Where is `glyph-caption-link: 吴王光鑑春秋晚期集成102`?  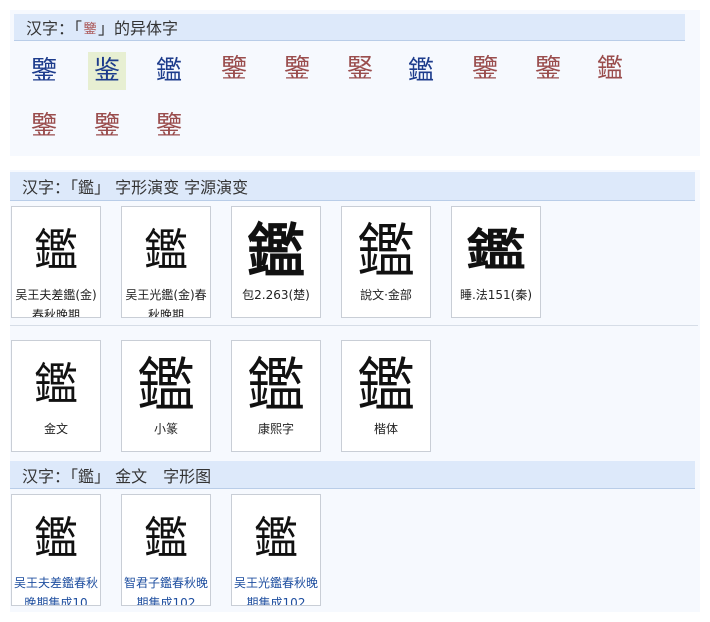 glyph-caption-link: 吴王光鑑春秋晚期集成102 is located at coordinates (276, 589).